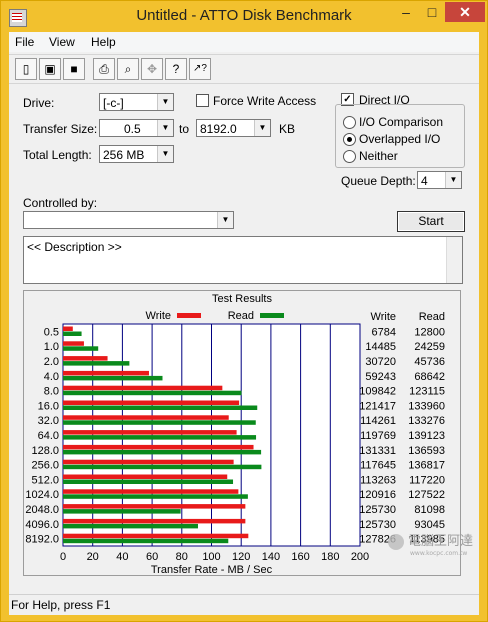  What do you see at coordinates (377, 510) in the screenshot?
I see `write-value: 125730` at bounding box center [377, 510].